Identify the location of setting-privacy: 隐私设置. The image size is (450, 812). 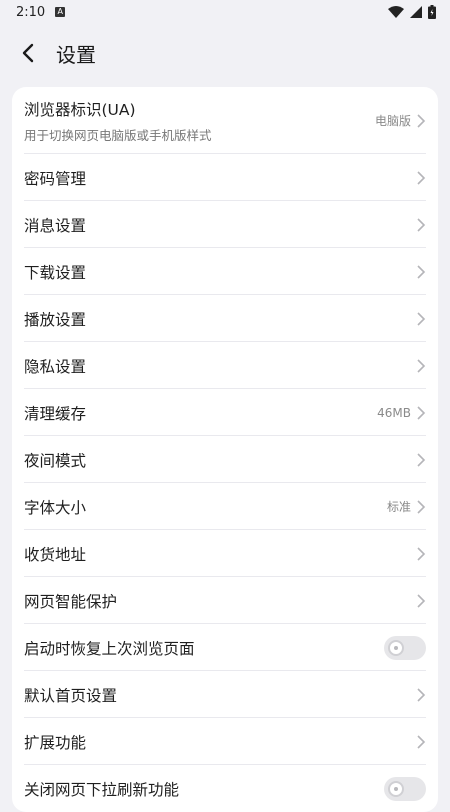
(225, 365).